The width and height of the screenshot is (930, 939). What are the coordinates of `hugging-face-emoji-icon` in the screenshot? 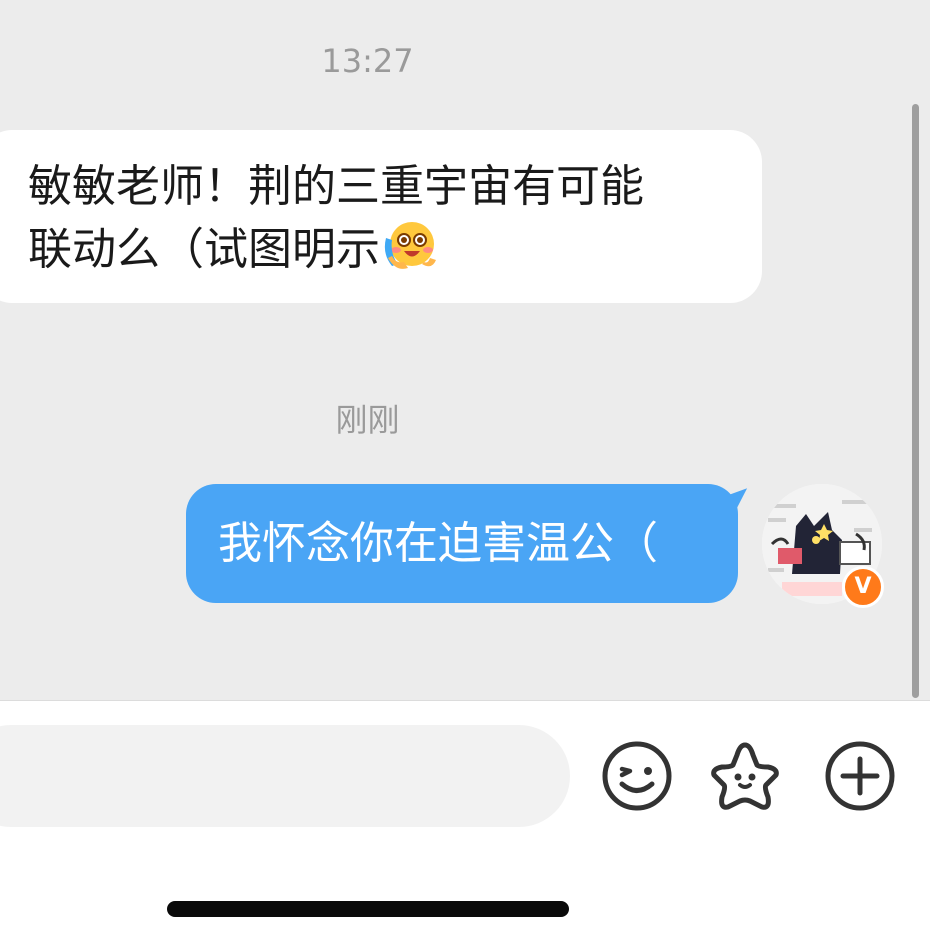 It's located at (409, 245).